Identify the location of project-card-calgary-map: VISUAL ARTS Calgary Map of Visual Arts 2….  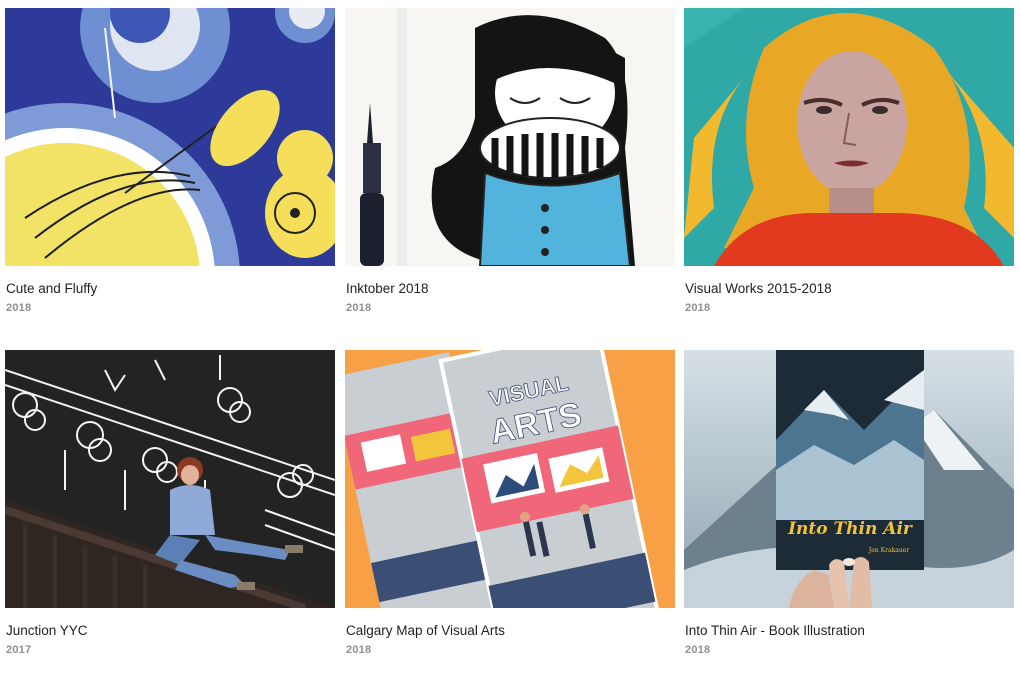
(510, 503).